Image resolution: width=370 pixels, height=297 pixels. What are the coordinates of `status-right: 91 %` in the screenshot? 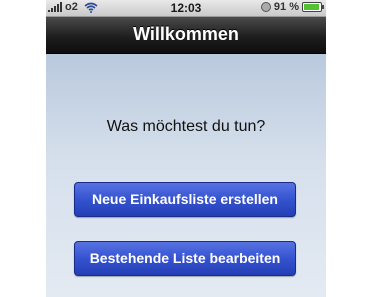 It's located at (292, 7).